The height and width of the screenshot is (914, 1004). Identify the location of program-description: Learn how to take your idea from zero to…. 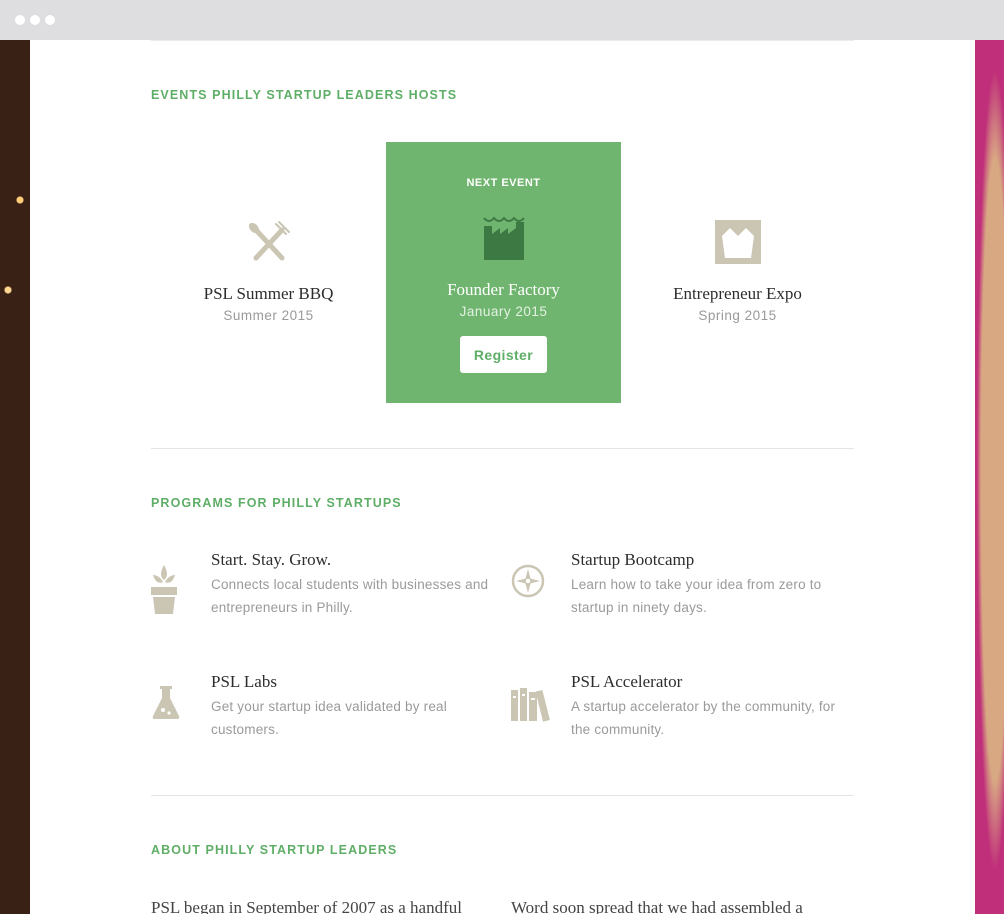
(696, 596).